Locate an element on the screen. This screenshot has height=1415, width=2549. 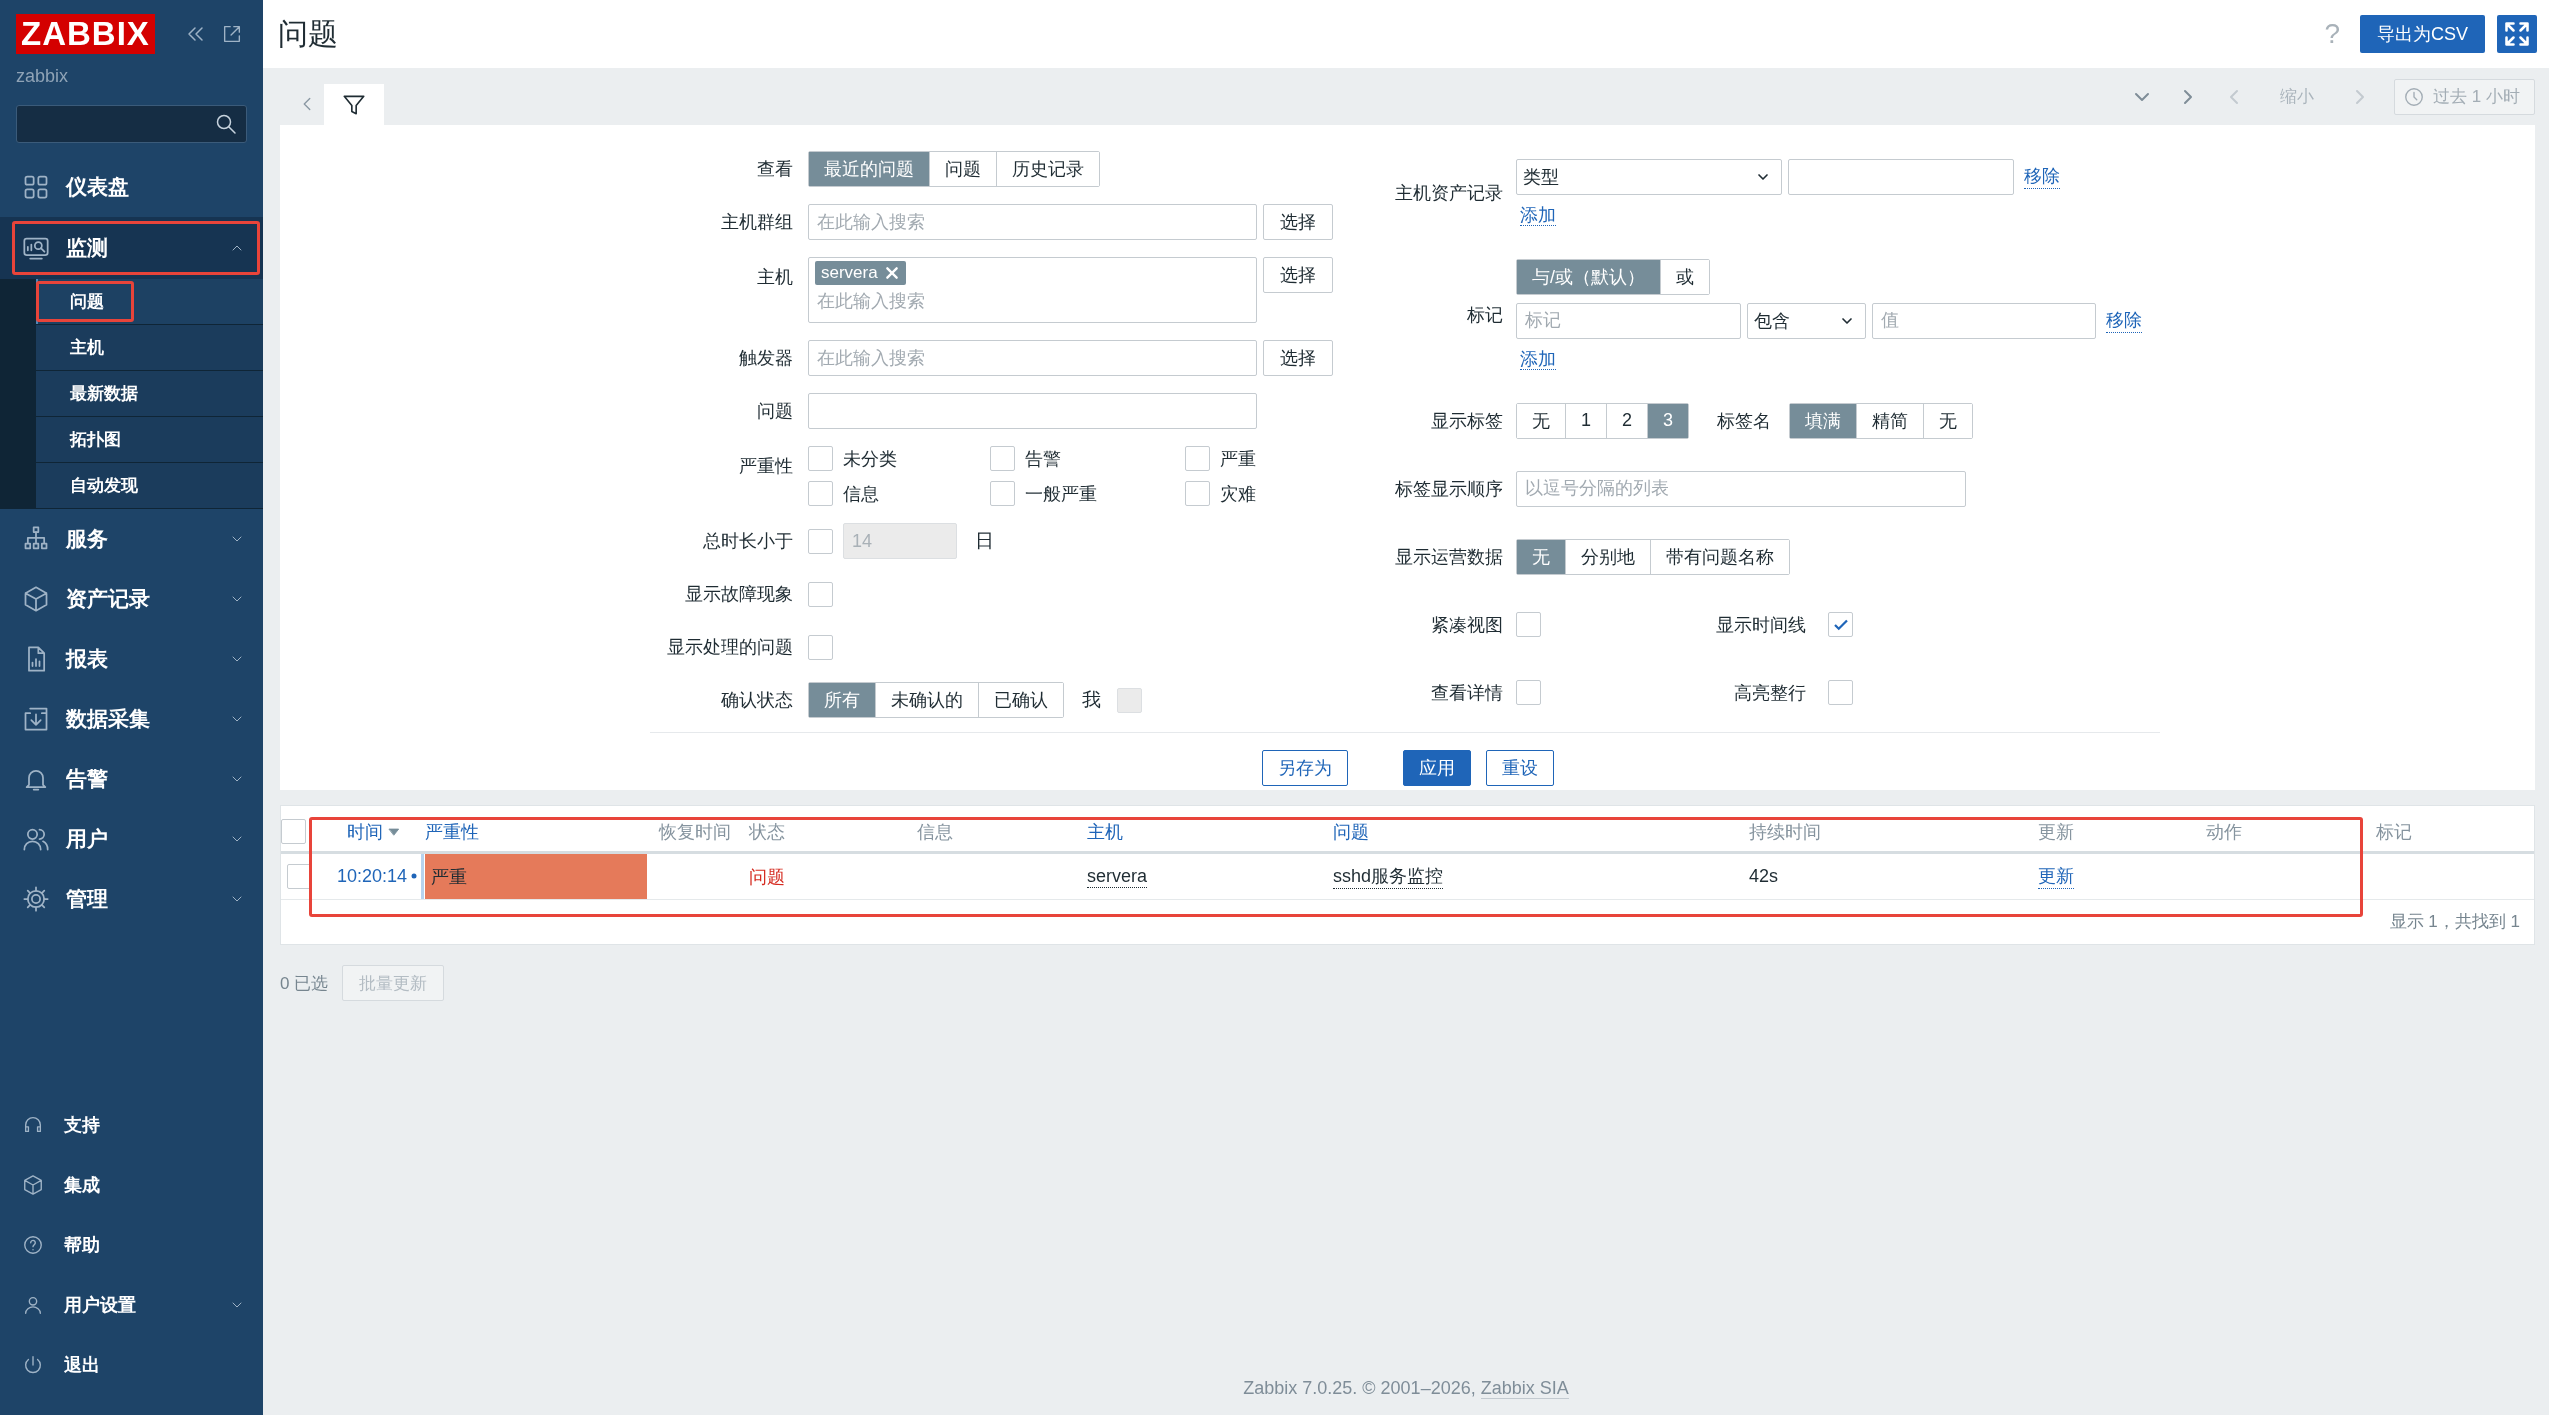
unit-label: 日 is located at coordinates (984, 541).